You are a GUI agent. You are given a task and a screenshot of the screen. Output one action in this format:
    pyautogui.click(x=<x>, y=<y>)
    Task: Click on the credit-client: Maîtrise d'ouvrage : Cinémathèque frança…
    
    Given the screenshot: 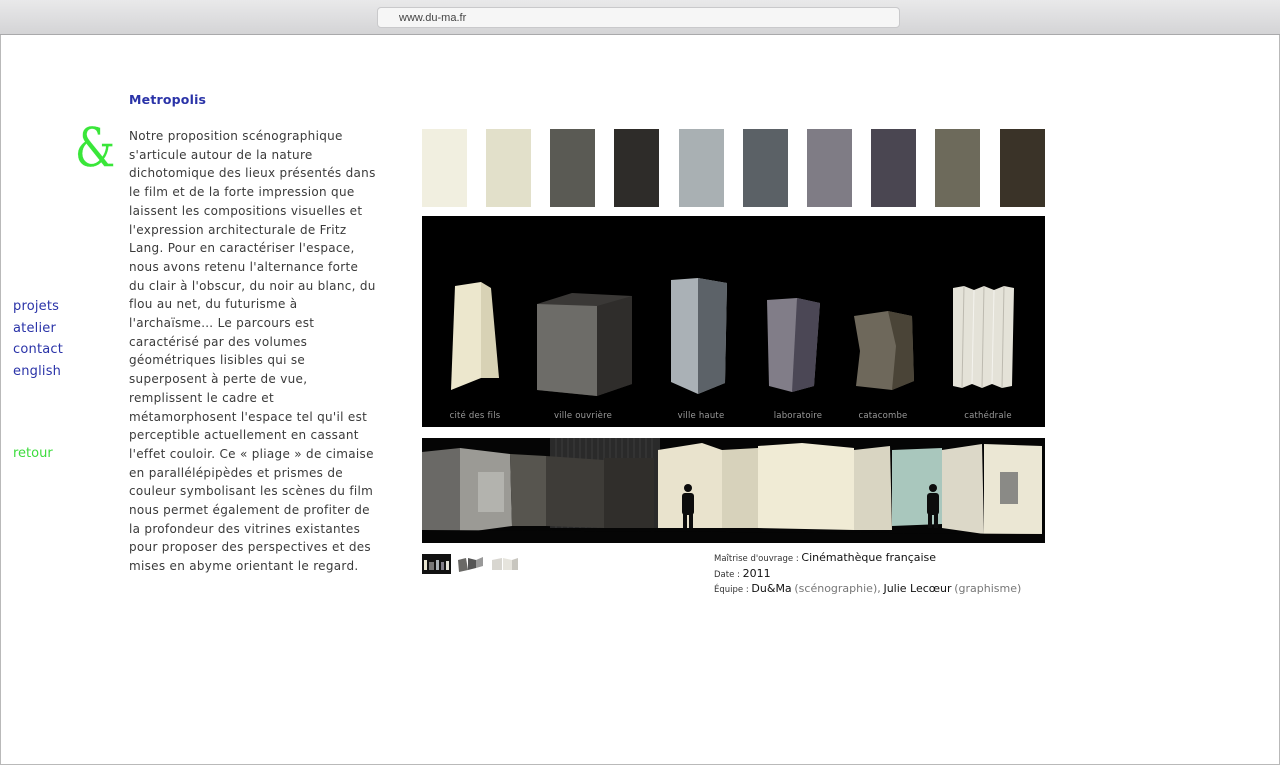 What is the action you would take?
    pyautogui.click(x=867, y=559)
    